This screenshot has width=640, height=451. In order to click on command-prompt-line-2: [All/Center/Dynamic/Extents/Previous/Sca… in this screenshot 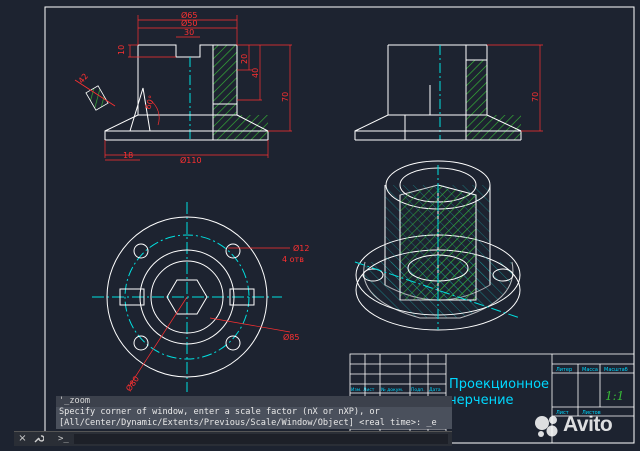, I will do `click(254, 423)`.